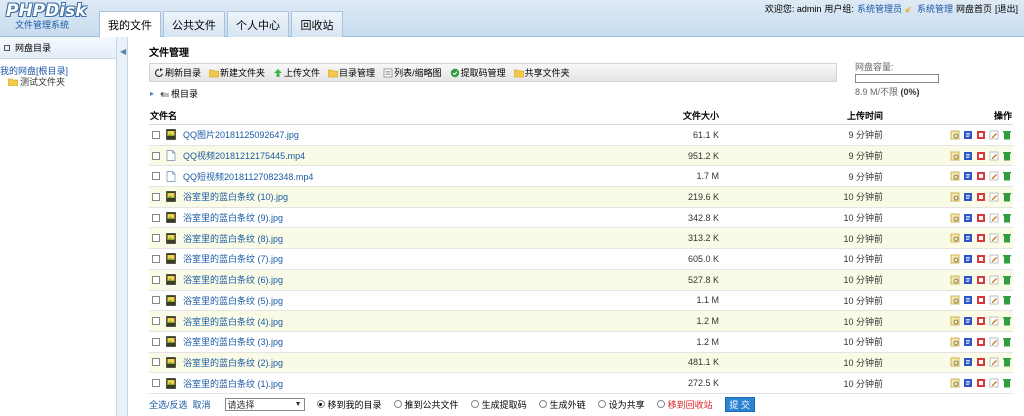 This screenshot has height=416, width=1024. Describe the element at coordinates (581, 259) in the screenshot. I see `table-row: 浴室里的蓝白条纹 (7).jpg 605.0 K 10 分钟前` at that location.